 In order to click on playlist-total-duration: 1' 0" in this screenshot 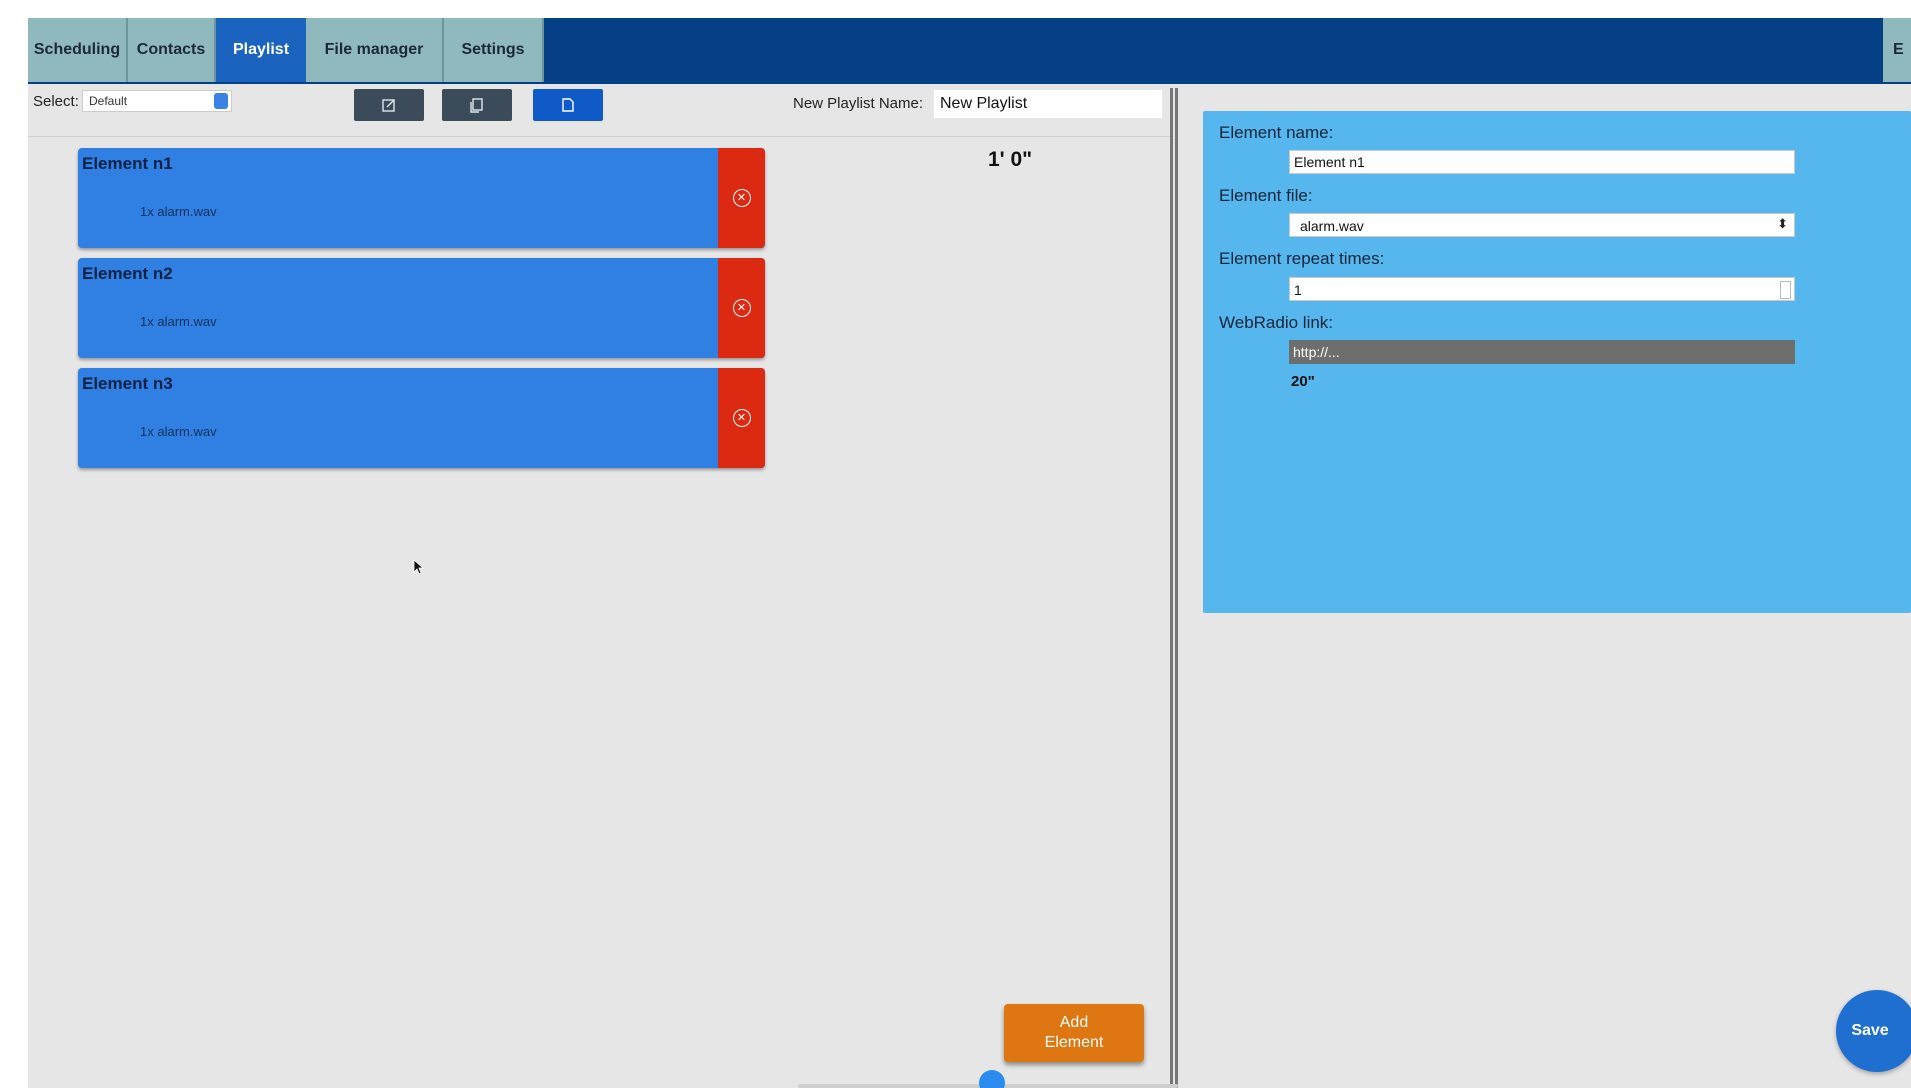, I will do `click(1010, 159)`.